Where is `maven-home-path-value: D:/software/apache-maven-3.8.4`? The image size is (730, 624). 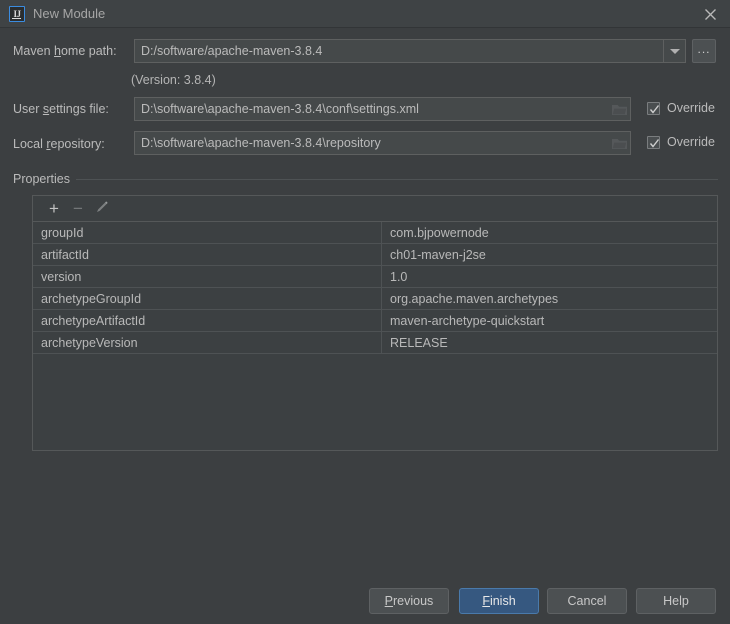 maven-home-path-value: D:/software/apache-maven-3.8.4 is located at coordinates (232, 51).